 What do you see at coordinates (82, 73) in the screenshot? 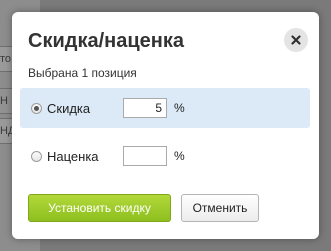
I see `selection-count: Выбрана 1 позиция` at bounding box center [82, 73].